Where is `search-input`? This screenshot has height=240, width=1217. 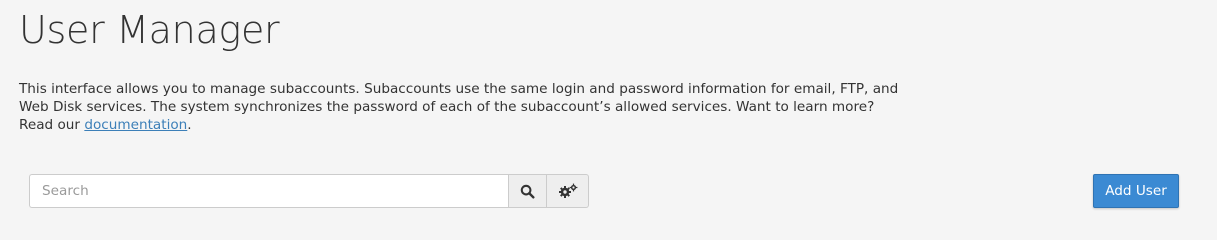
search-input is located at coordinates (268, 191).